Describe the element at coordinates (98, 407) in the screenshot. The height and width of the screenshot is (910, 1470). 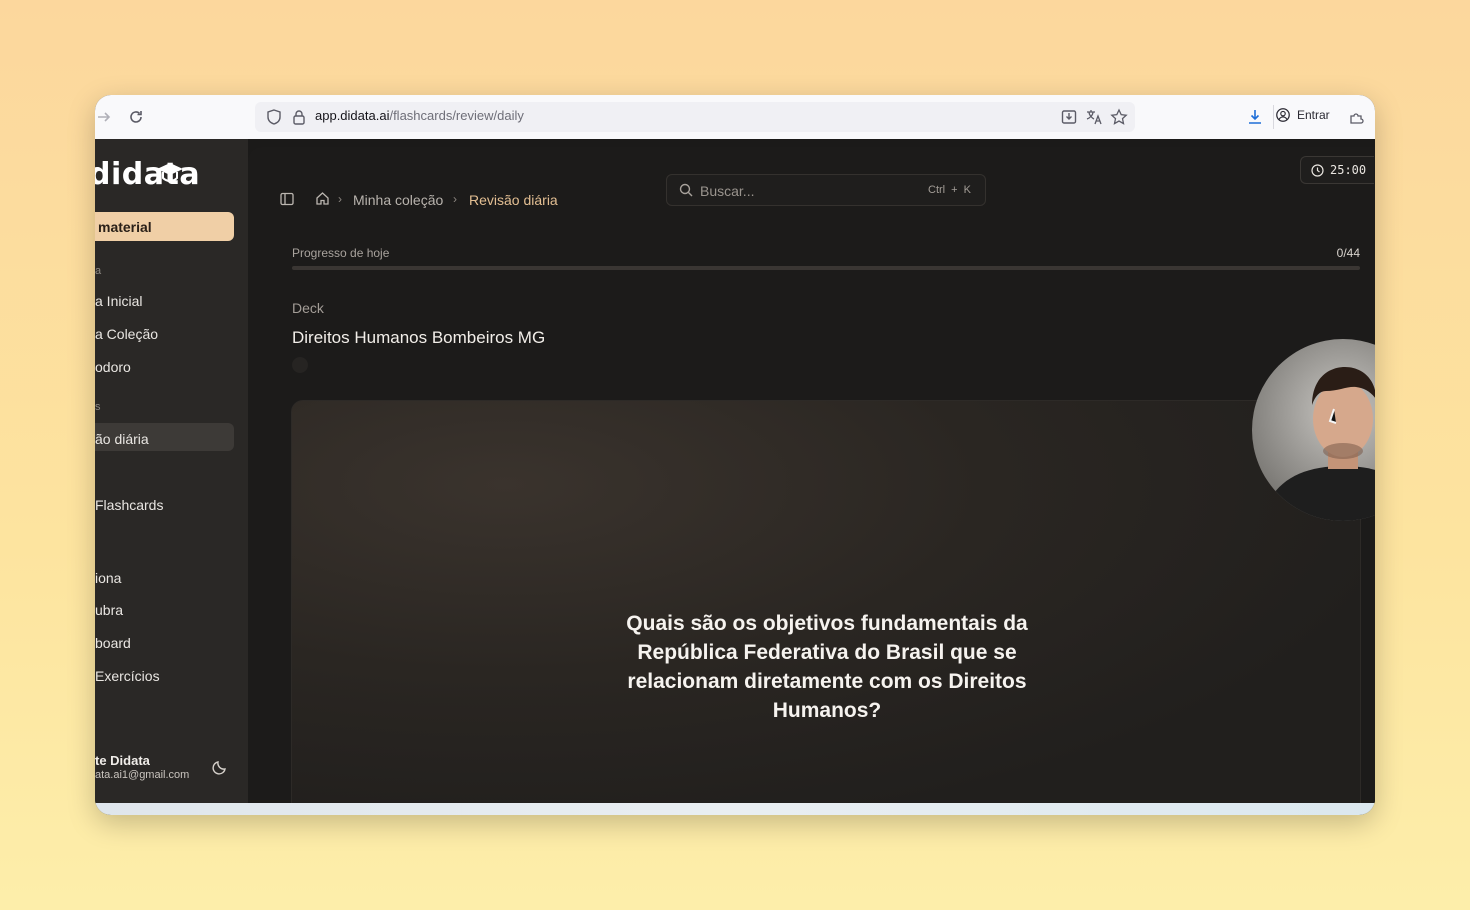
I see `sidebar-section-label: s` at that location.